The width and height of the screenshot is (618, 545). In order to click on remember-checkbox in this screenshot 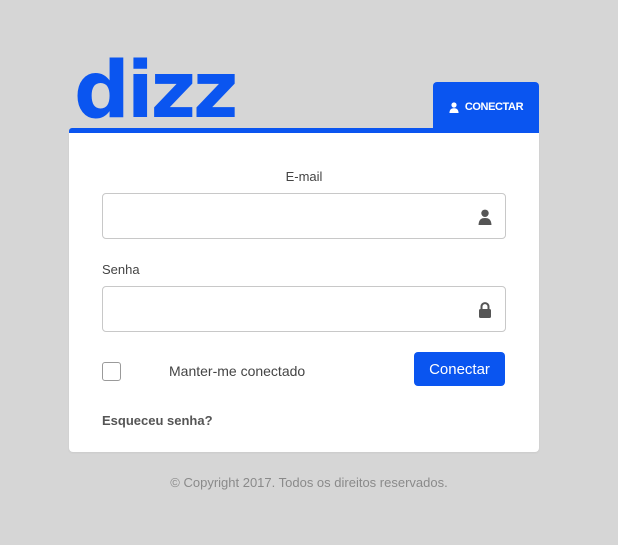, I will do `click(111, 371)`.